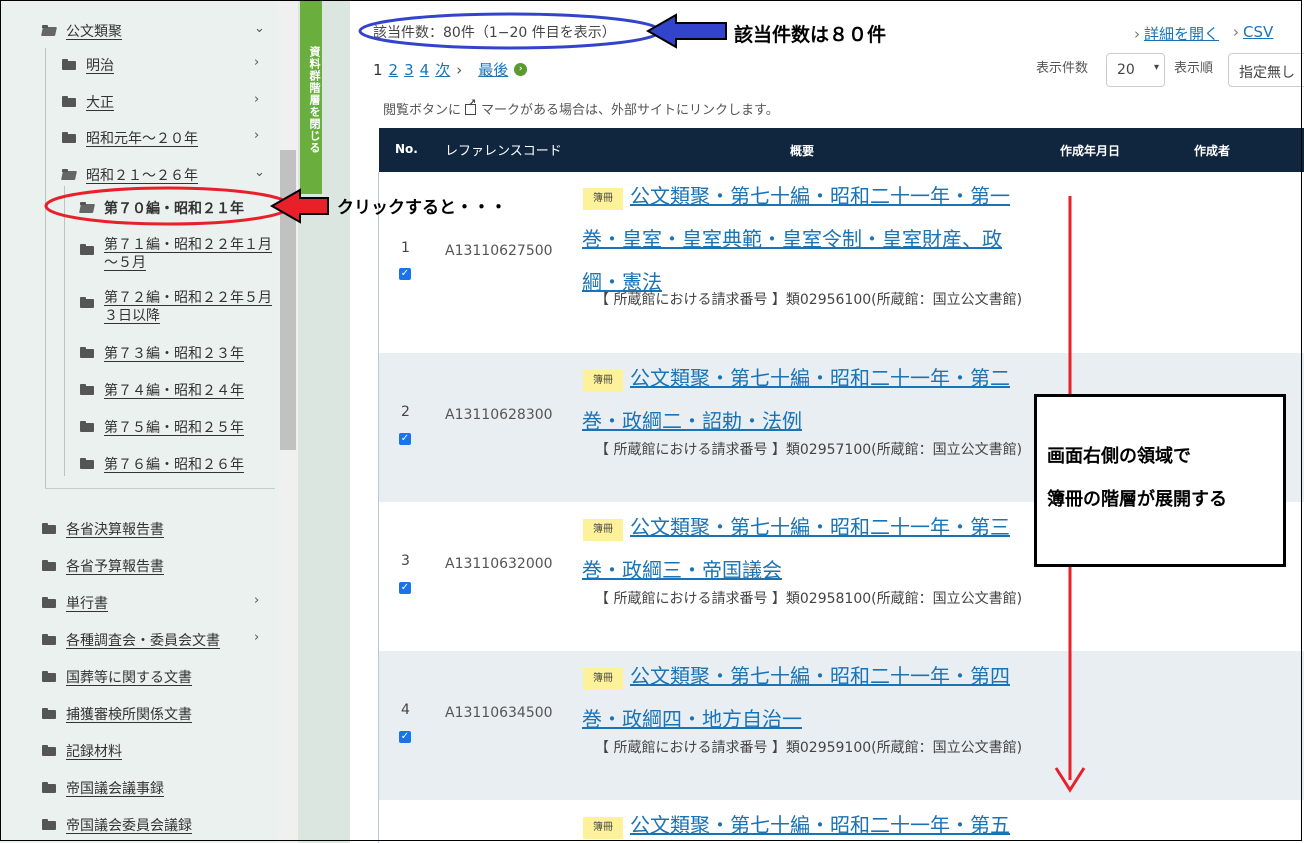  Describe the element at coordinates (129, 714) in the screenshot. I see `tree-item-label: 捕獲審検所関係文書` at that location.